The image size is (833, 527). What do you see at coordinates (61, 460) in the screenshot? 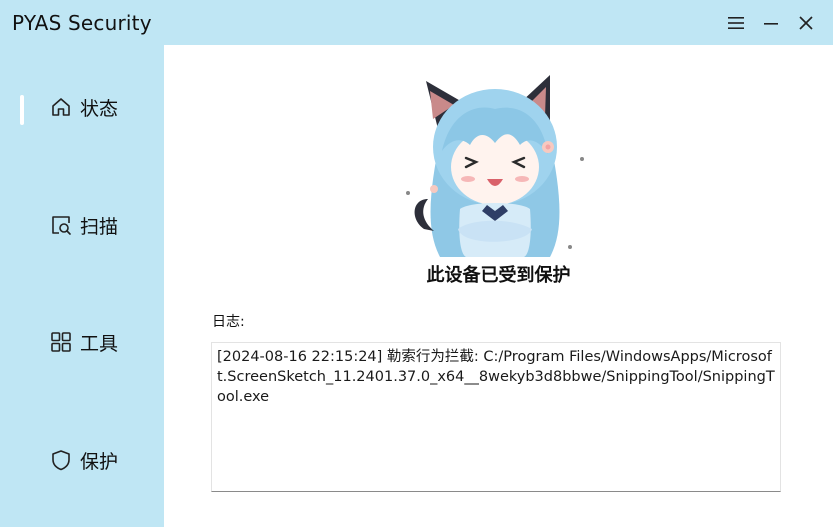
I see `shield-icon` at bounding box center [61, 460].